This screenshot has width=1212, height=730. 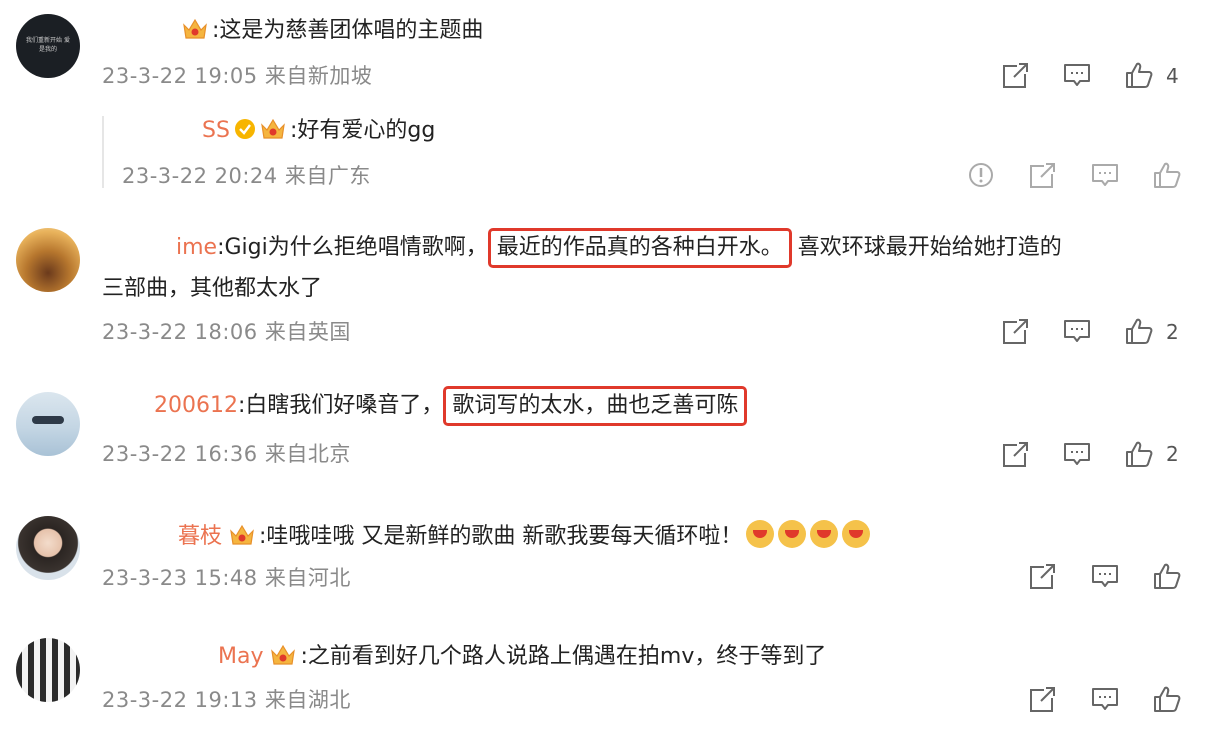 I want to click on comment-text-continued: 喜欢环球最开始给她打造的, so click(x=929, y=247).